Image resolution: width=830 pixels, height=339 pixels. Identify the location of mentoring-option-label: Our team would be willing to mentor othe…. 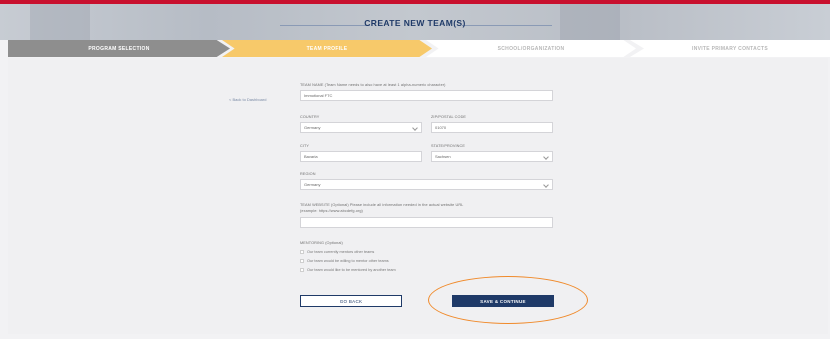
(348, 261).